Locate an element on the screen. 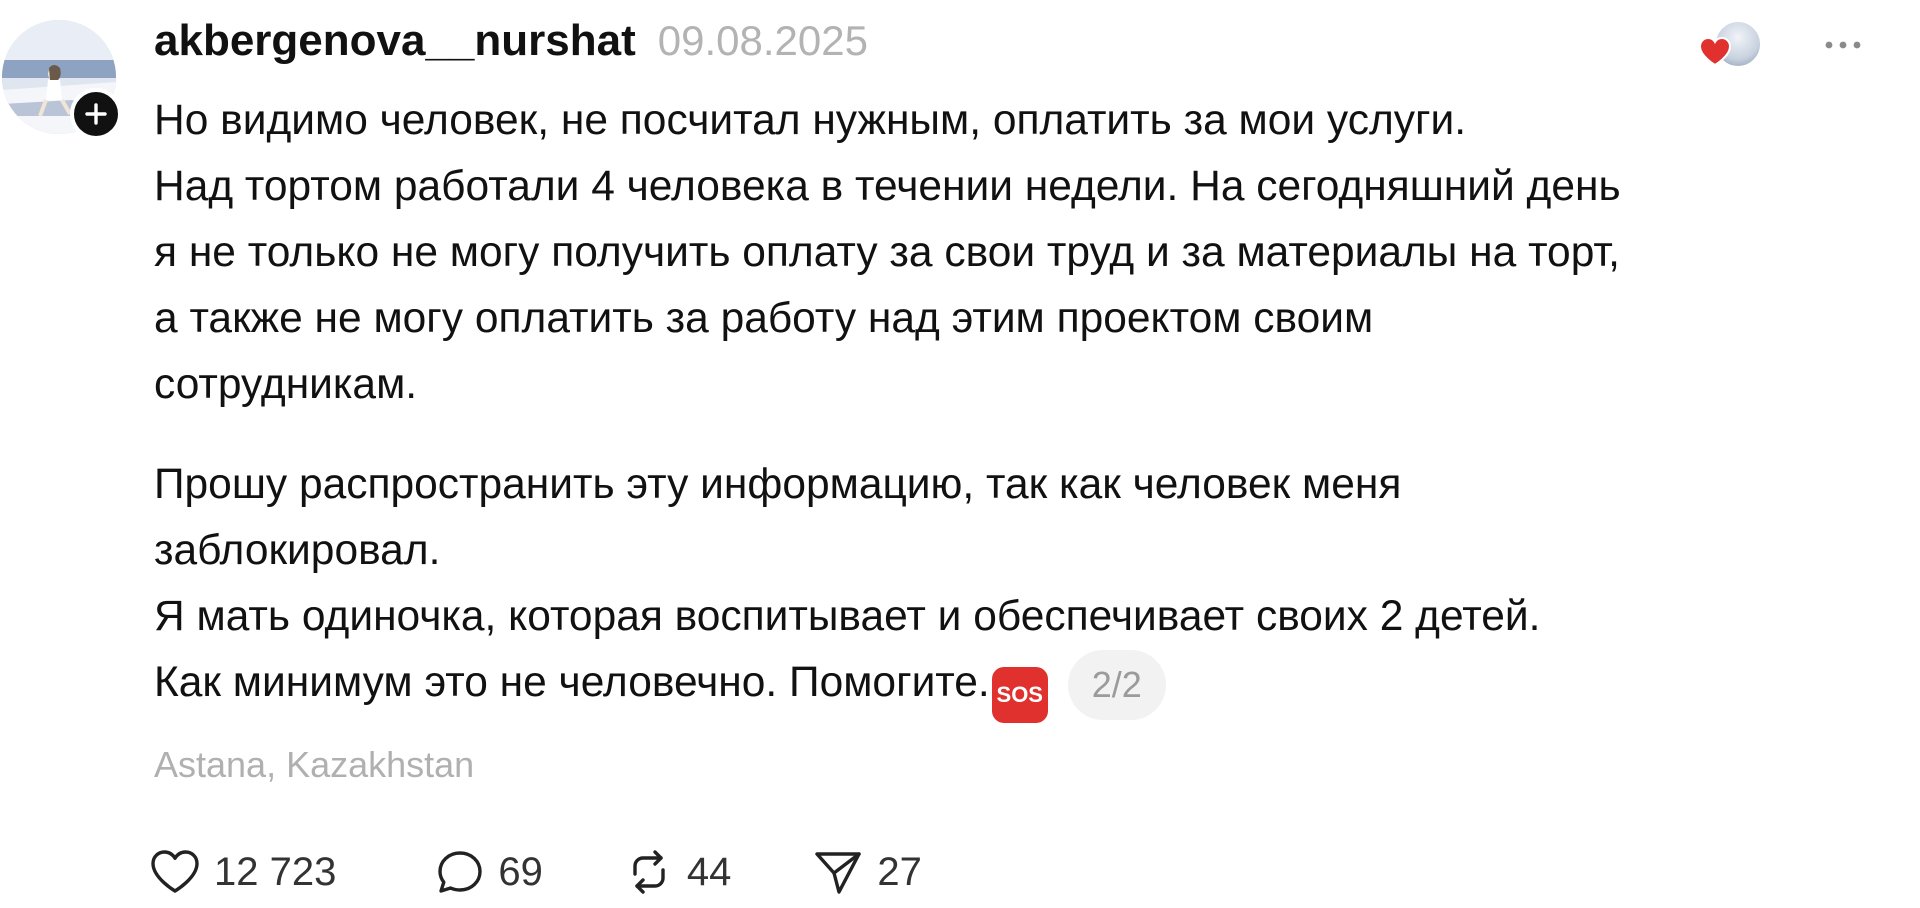 Image resolution: width=1920 pixels, height=908 pixels. paper-plane-icon is located at coordinates (838, 873).